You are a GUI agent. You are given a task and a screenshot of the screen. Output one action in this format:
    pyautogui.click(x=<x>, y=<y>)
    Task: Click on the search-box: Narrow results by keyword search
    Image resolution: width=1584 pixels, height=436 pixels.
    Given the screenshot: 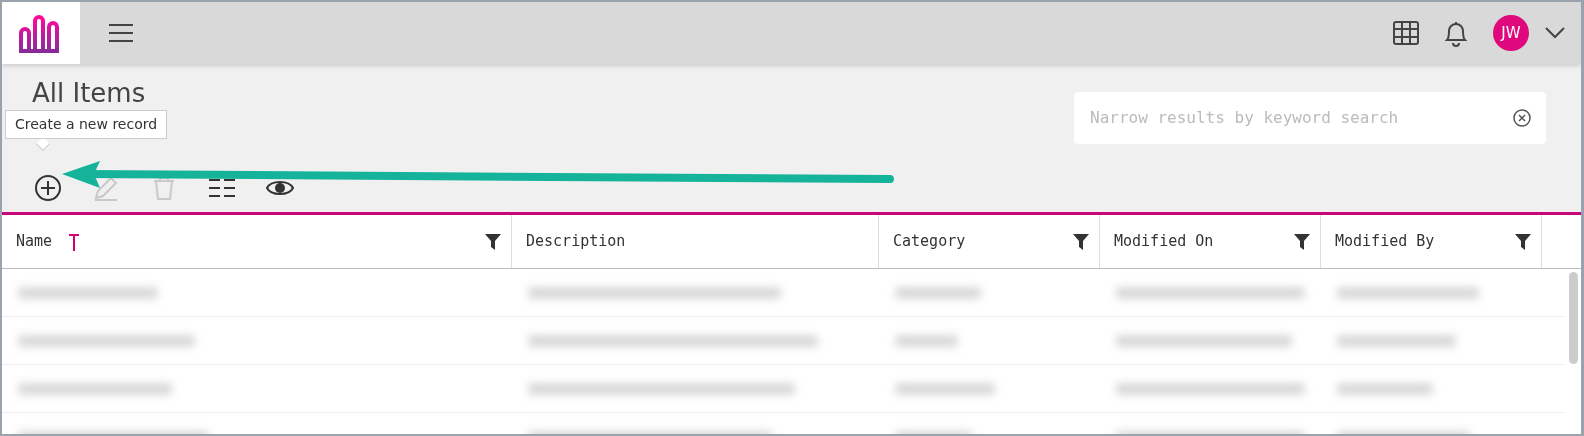 What is the action you would take?
    pyautogui.click(x=1310, y=118)
    